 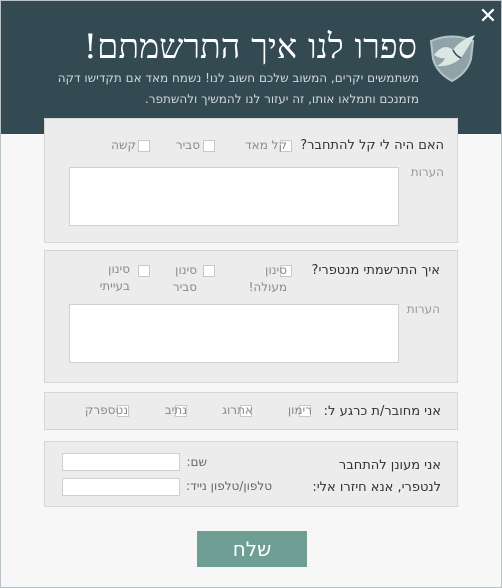 What do you see at coordinates (376, 476) in the screenshot?
I see `contact-request-text: אני מעונן להתחבר לנטפרי, אנא חיזרו אלי:` at bounding box center [376, 476].